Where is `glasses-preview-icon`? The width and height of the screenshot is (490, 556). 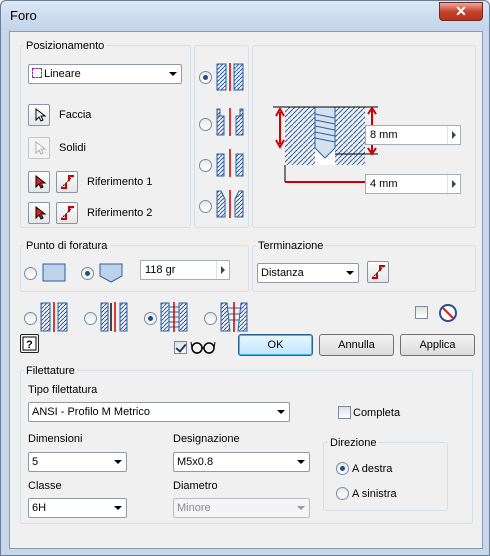 glasses-preview-icon is located at coordinates (203, 347).